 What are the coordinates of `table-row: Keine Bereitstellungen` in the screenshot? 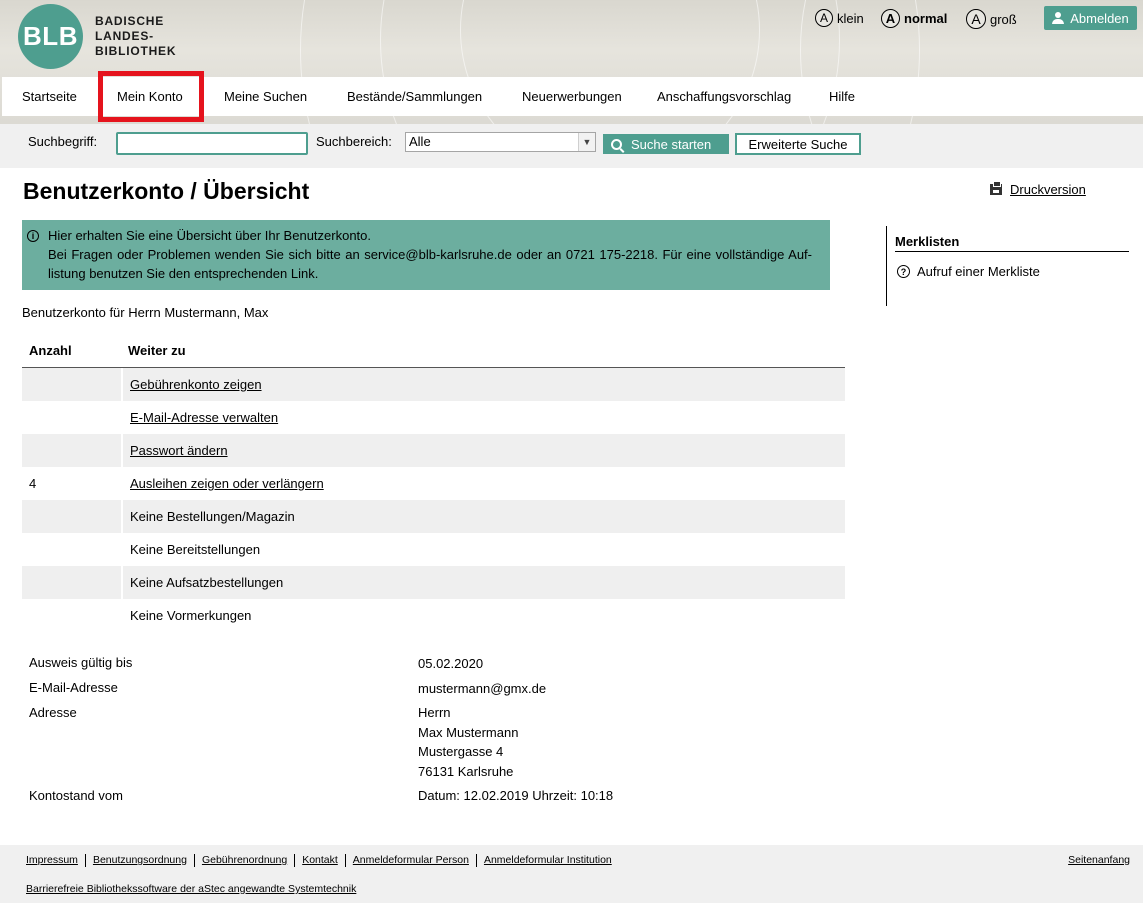 It's located at (433, 549).